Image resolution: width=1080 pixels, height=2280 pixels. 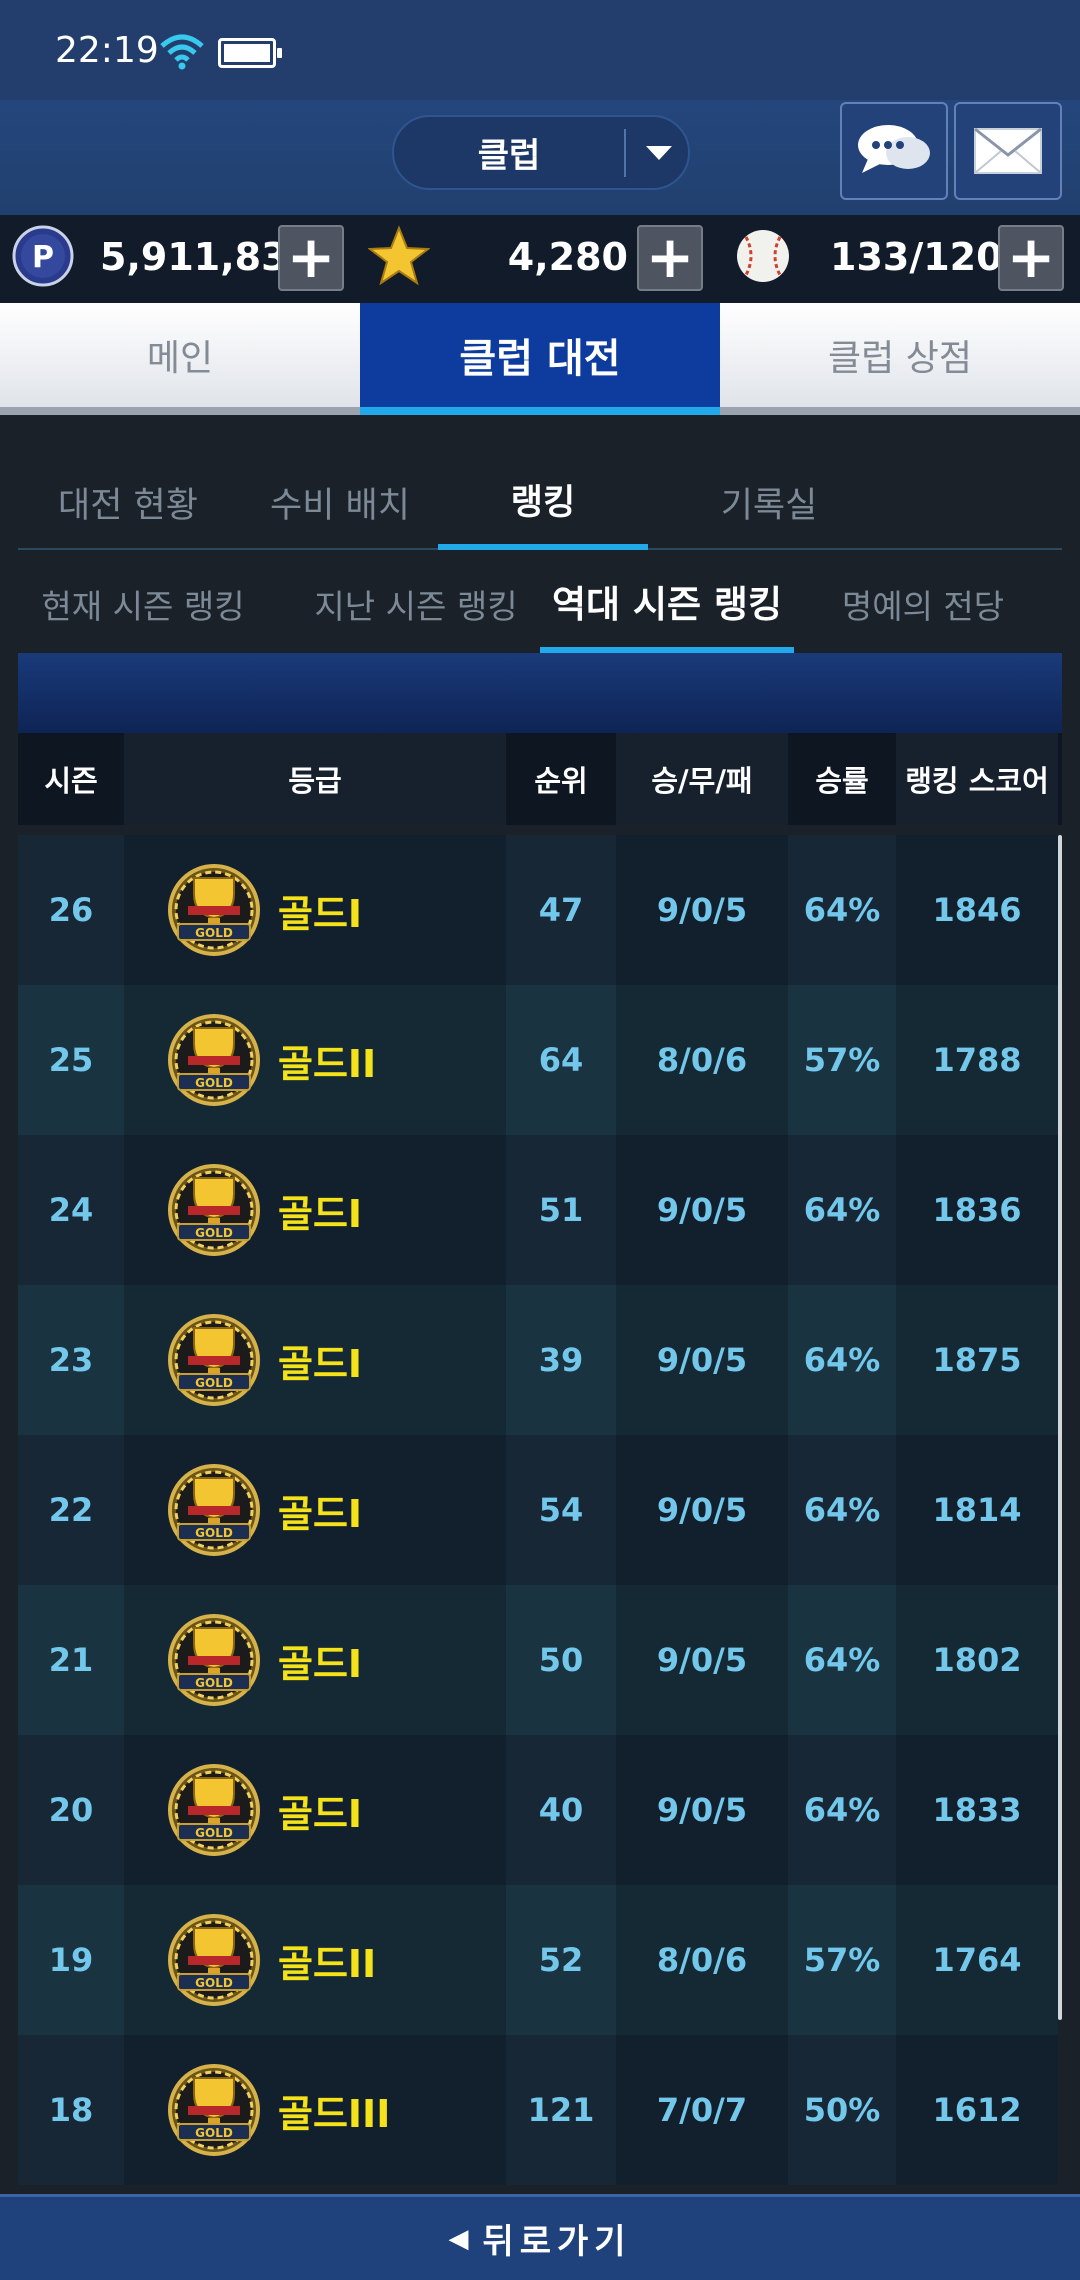 What do you see at coordinates (540, 359) in the screenshot?
I see `tab-club-battle: 클럽 대전` at bounding box center [540, 359].